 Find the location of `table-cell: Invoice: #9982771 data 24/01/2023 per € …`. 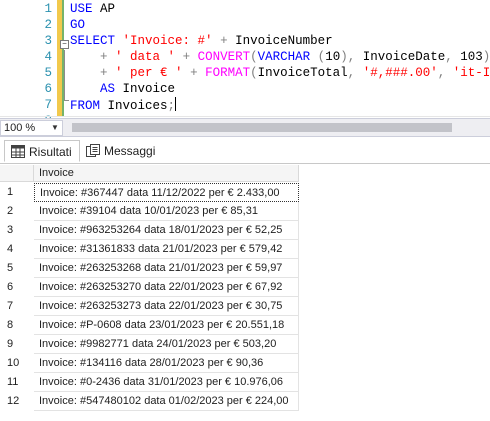

table-cell: Invoice: #9982771 data 24/01/2023 per € … is located at coordinates (166, 344).